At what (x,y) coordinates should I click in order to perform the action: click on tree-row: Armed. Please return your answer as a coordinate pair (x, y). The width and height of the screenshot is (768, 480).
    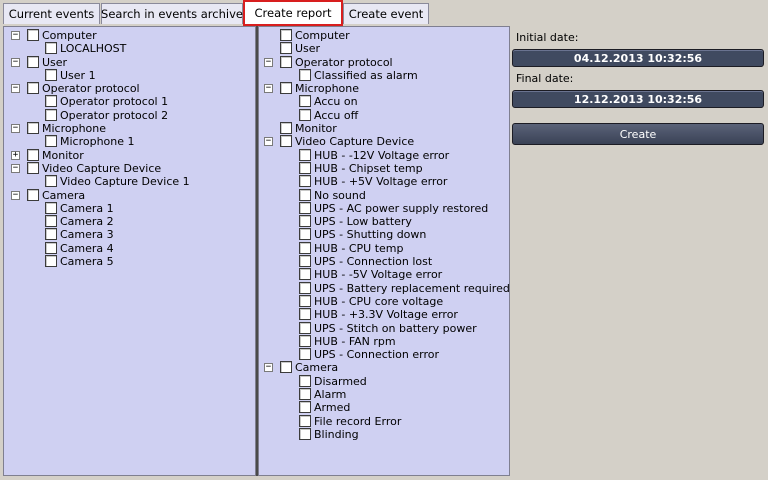
    Looking at the image, I should click on (384, 407).